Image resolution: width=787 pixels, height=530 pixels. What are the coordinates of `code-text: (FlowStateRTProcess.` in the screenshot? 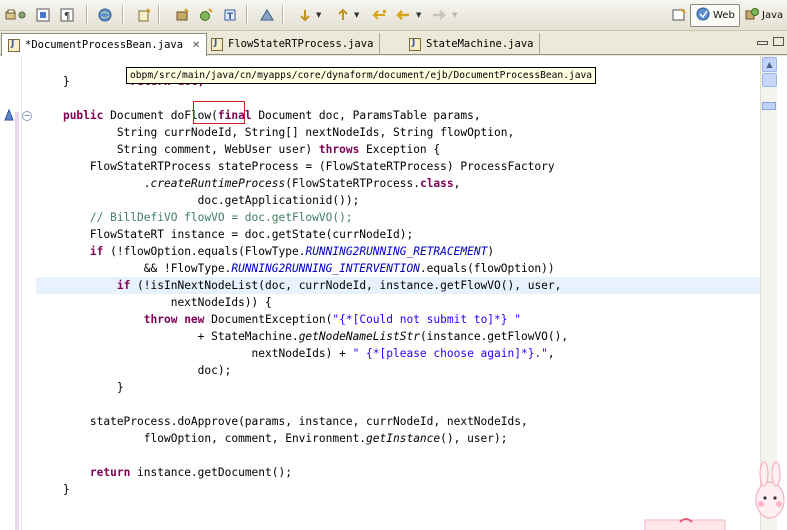 It's located at (352, 183).